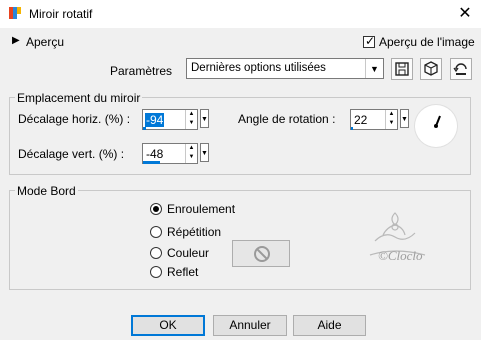 This screenshot has height=340, width=481. What do you see at coordinates (168, 325) in the screenshot?
I see `ok-button: OK` at bounding box center [168, 325].